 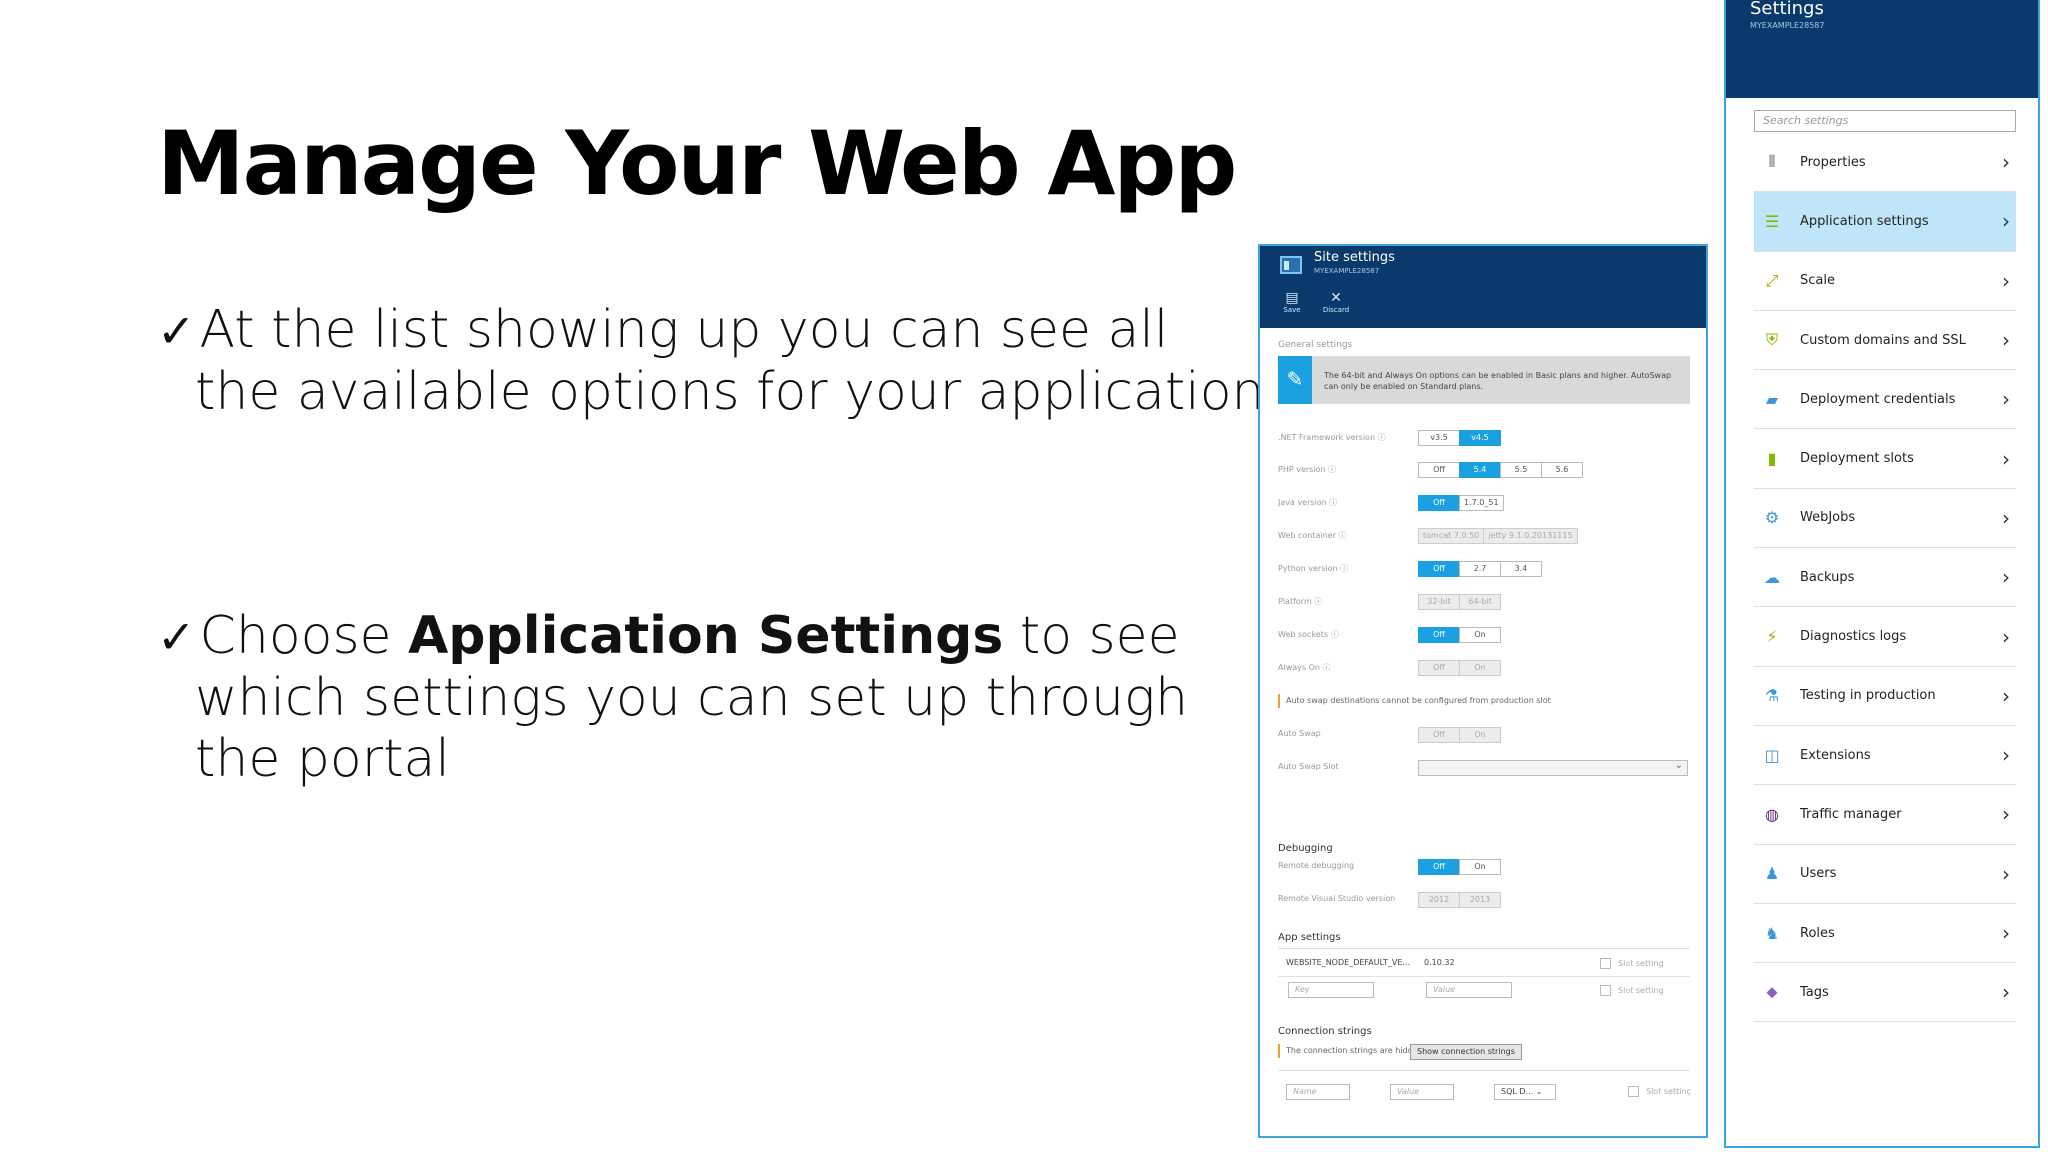 What do you see at coordinates (1439, 962) in the screenshot?
I see `app-setting-value: 0.10.32` at bounding box center [1439, 962].